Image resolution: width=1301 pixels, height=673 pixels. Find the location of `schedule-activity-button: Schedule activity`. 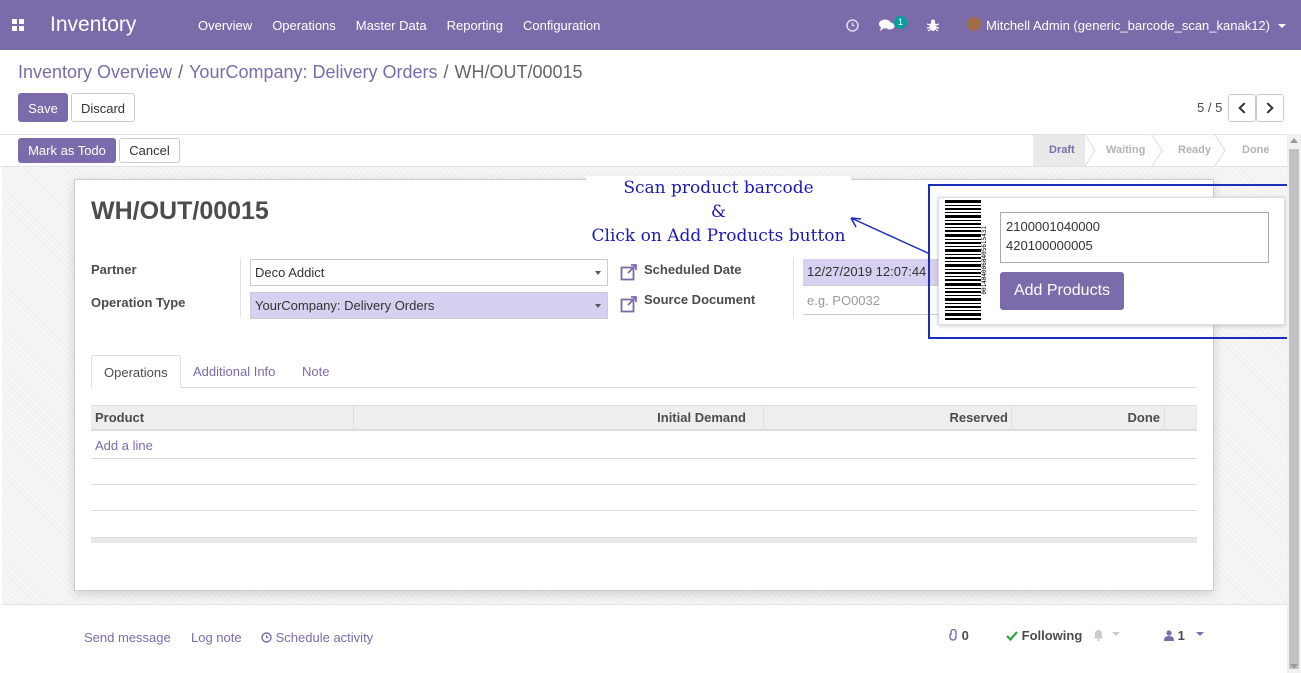

schedule-activity-button: Schedule activity is located at coordinates (317, 637).